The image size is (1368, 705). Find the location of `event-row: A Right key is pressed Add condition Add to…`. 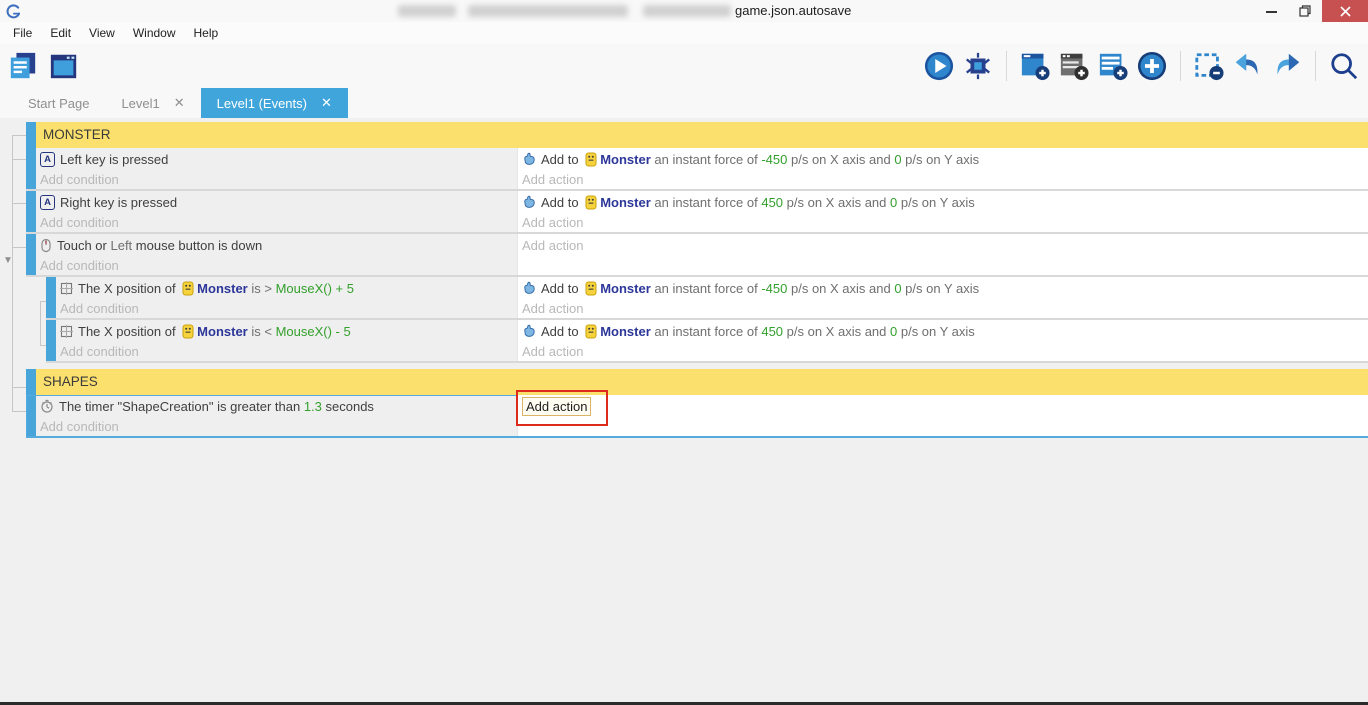

event-row: A Right key is pressed Add condition Add to… is located at coordinates (697, 212).